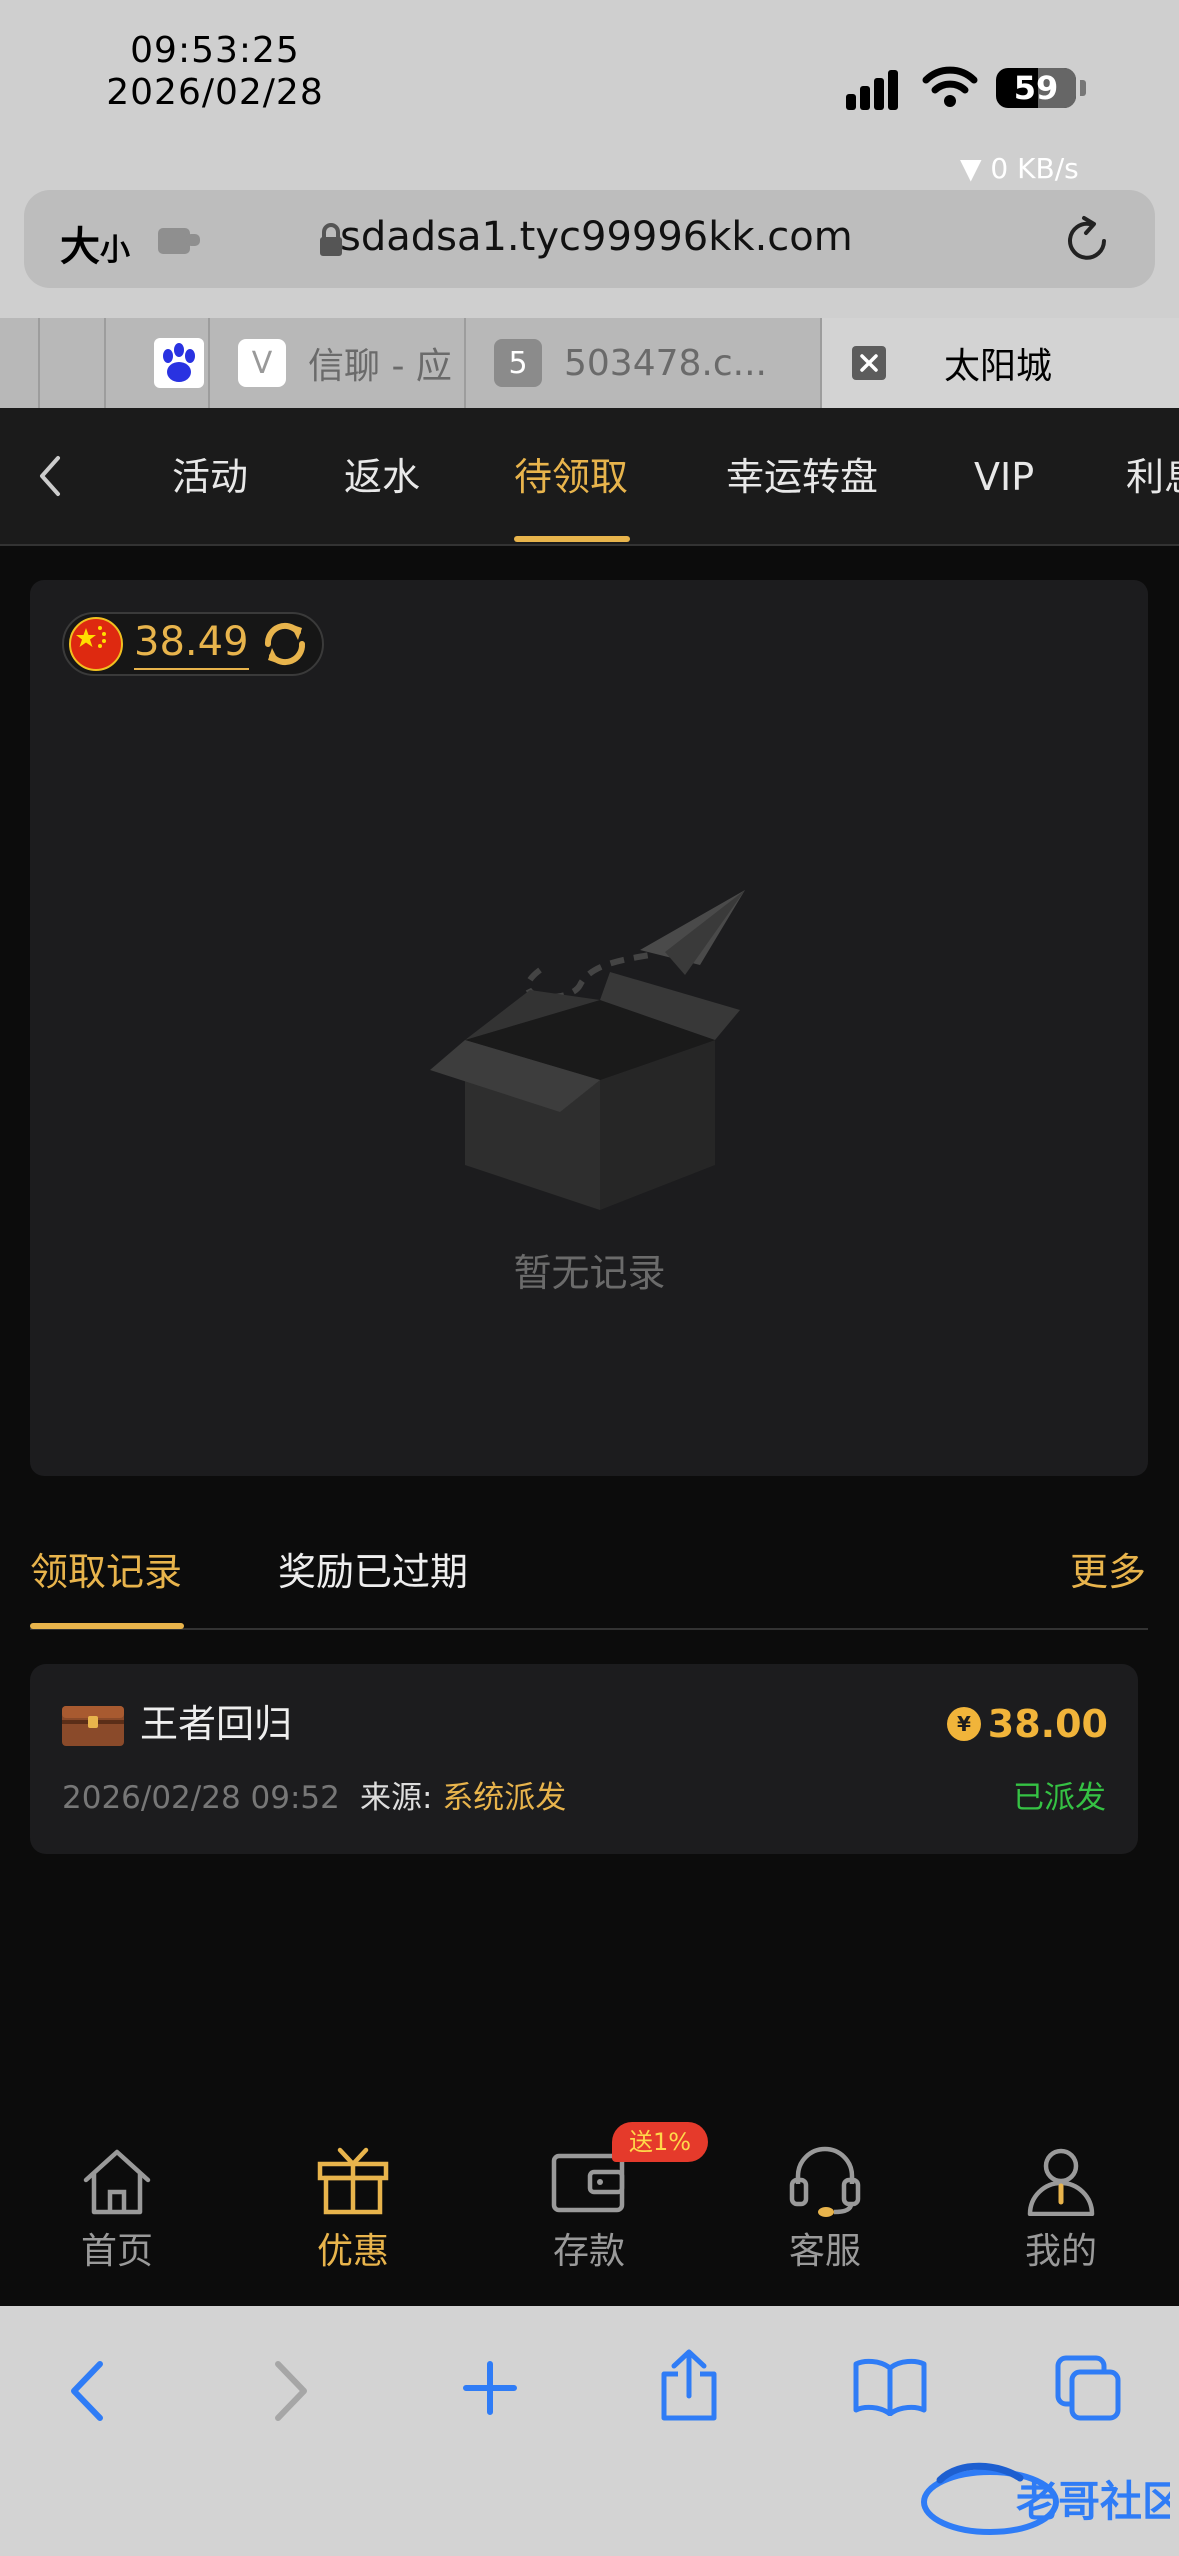 The image size is (1179, 2556). What do you see at coordinates (1059, 1798) in the screenshot?
I see `record-status: 已派发` at bounding box center [1059, 1798].